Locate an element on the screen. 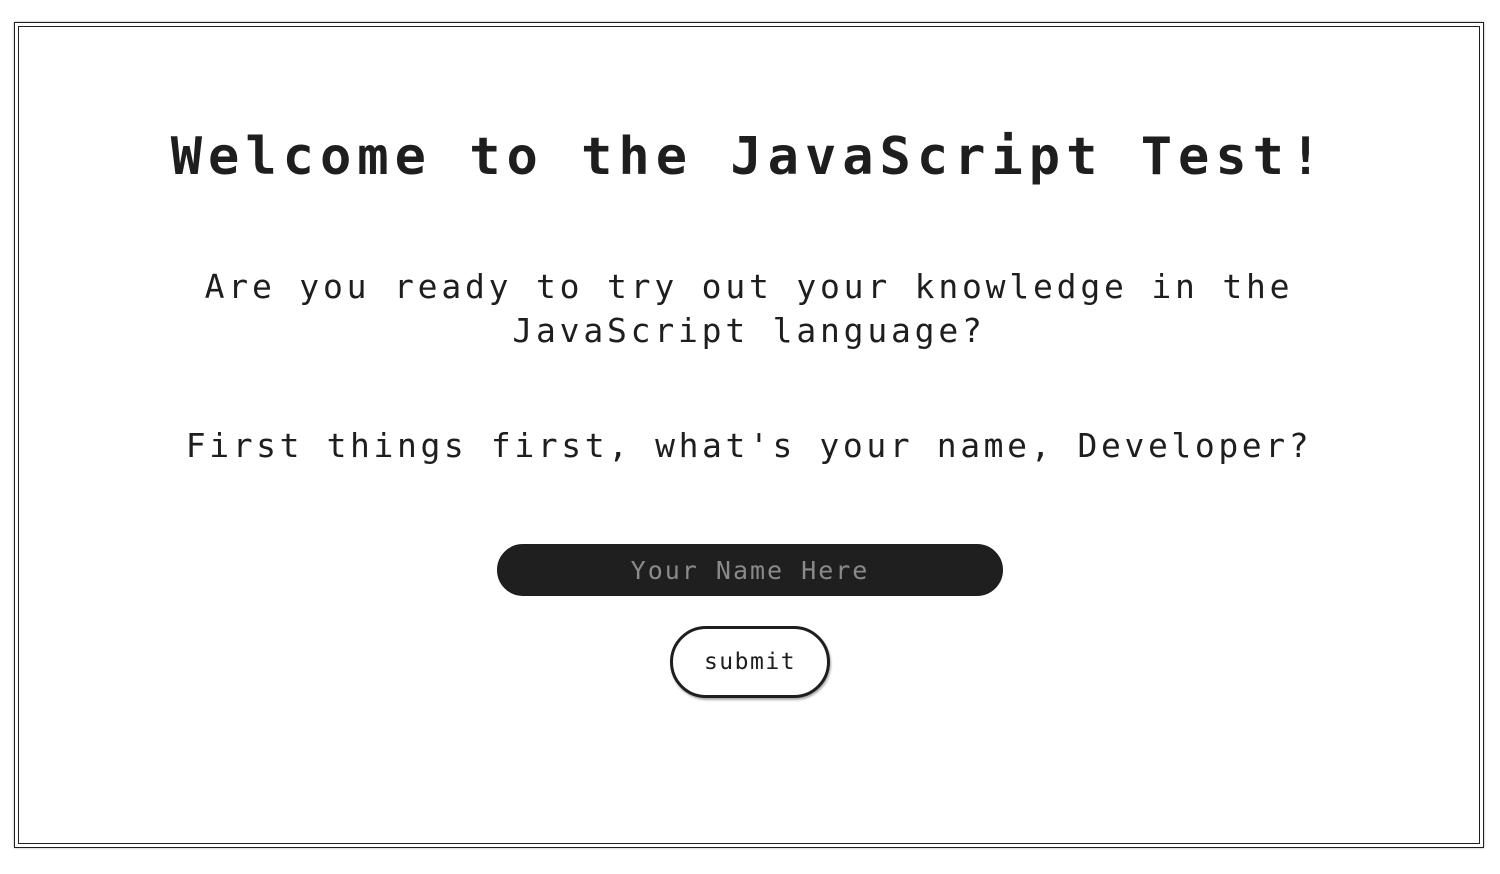 The height and width of the screenshot is (874, 1500). name-input is located at coordinates (750, 570).